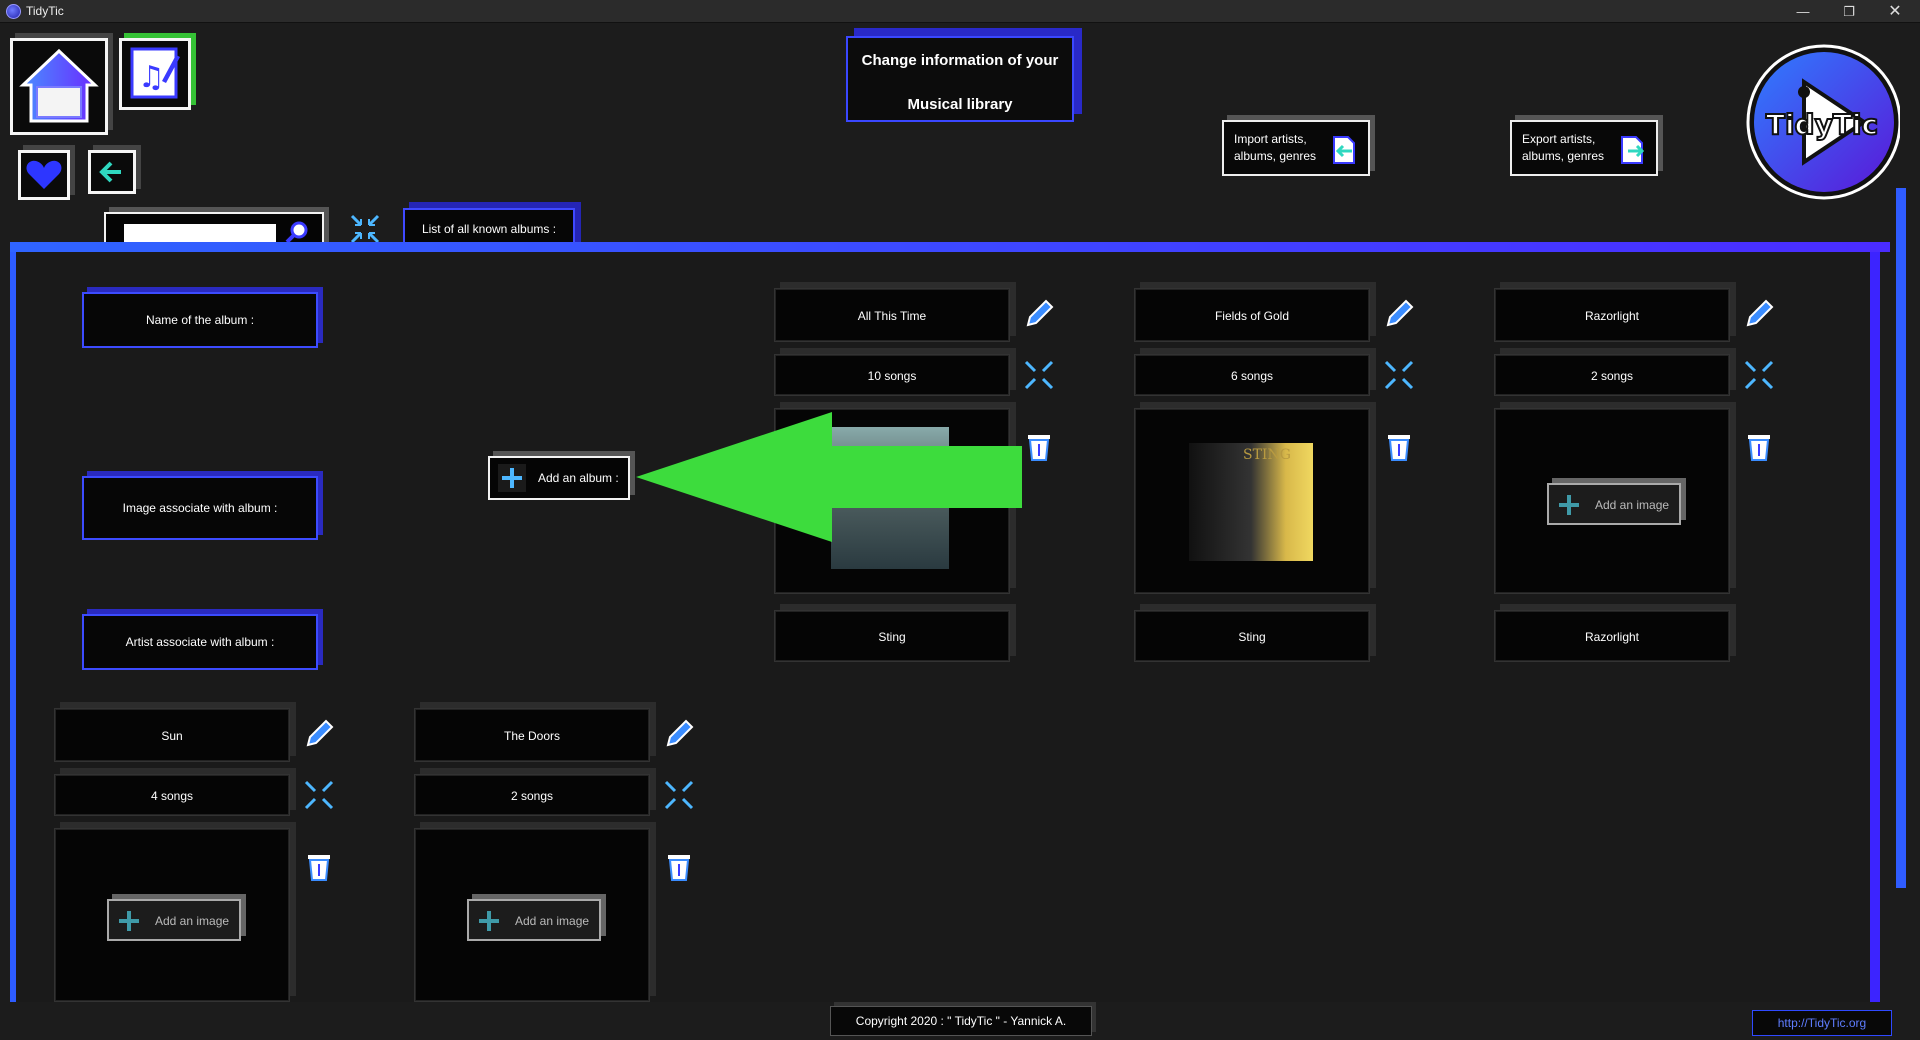 The height and width of the screenshot is (1040, 1920). I want to click on home-icon, so click(59, 85).